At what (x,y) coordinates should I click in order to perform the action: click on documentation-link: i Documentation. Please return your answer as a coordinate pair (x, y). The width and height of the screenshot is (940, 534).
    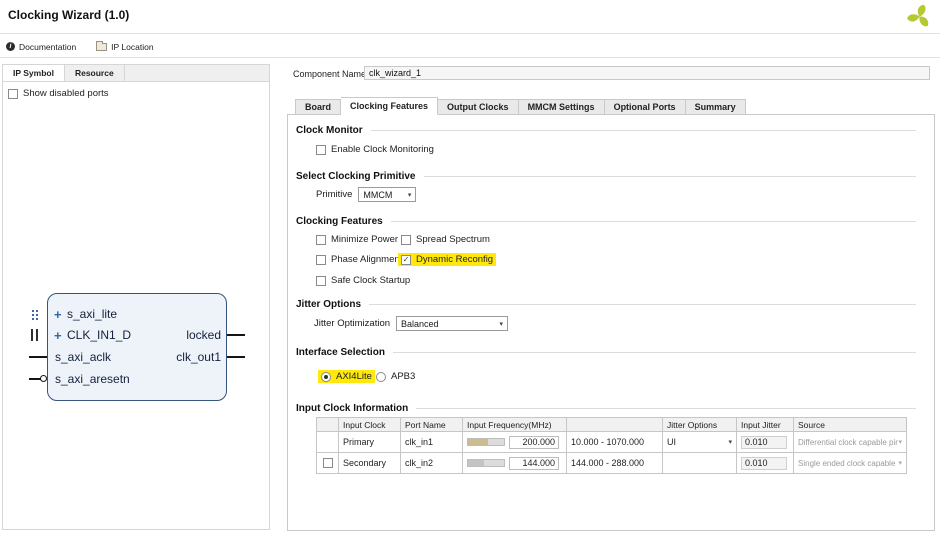
    Looking at the image, I should click on (41, 47).